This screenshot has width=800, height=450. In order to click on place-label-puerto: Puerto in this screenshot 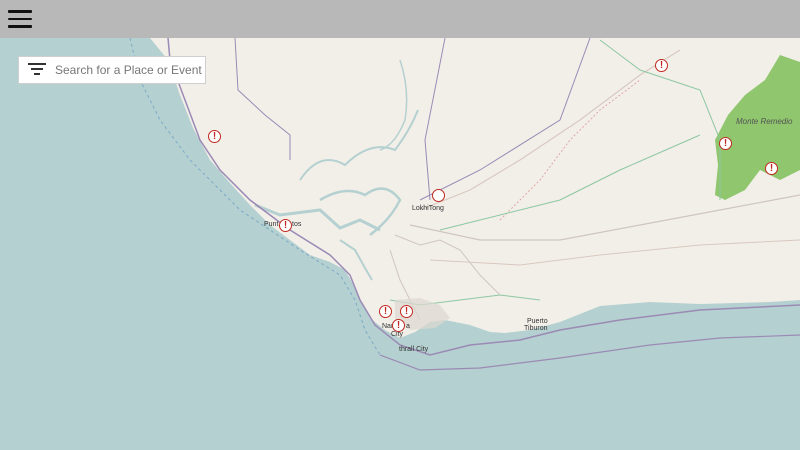, I will do `click(537, 321)`.